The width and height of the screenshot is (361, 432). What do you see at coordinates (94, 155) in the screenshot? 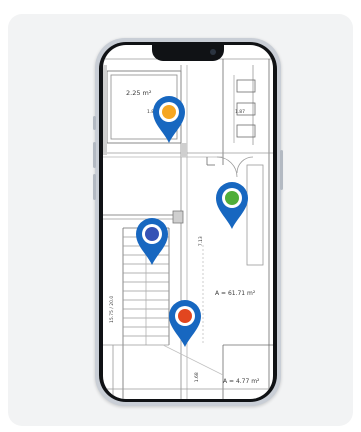
I see `side-button-left-mid` at bounding box center [94, 155].